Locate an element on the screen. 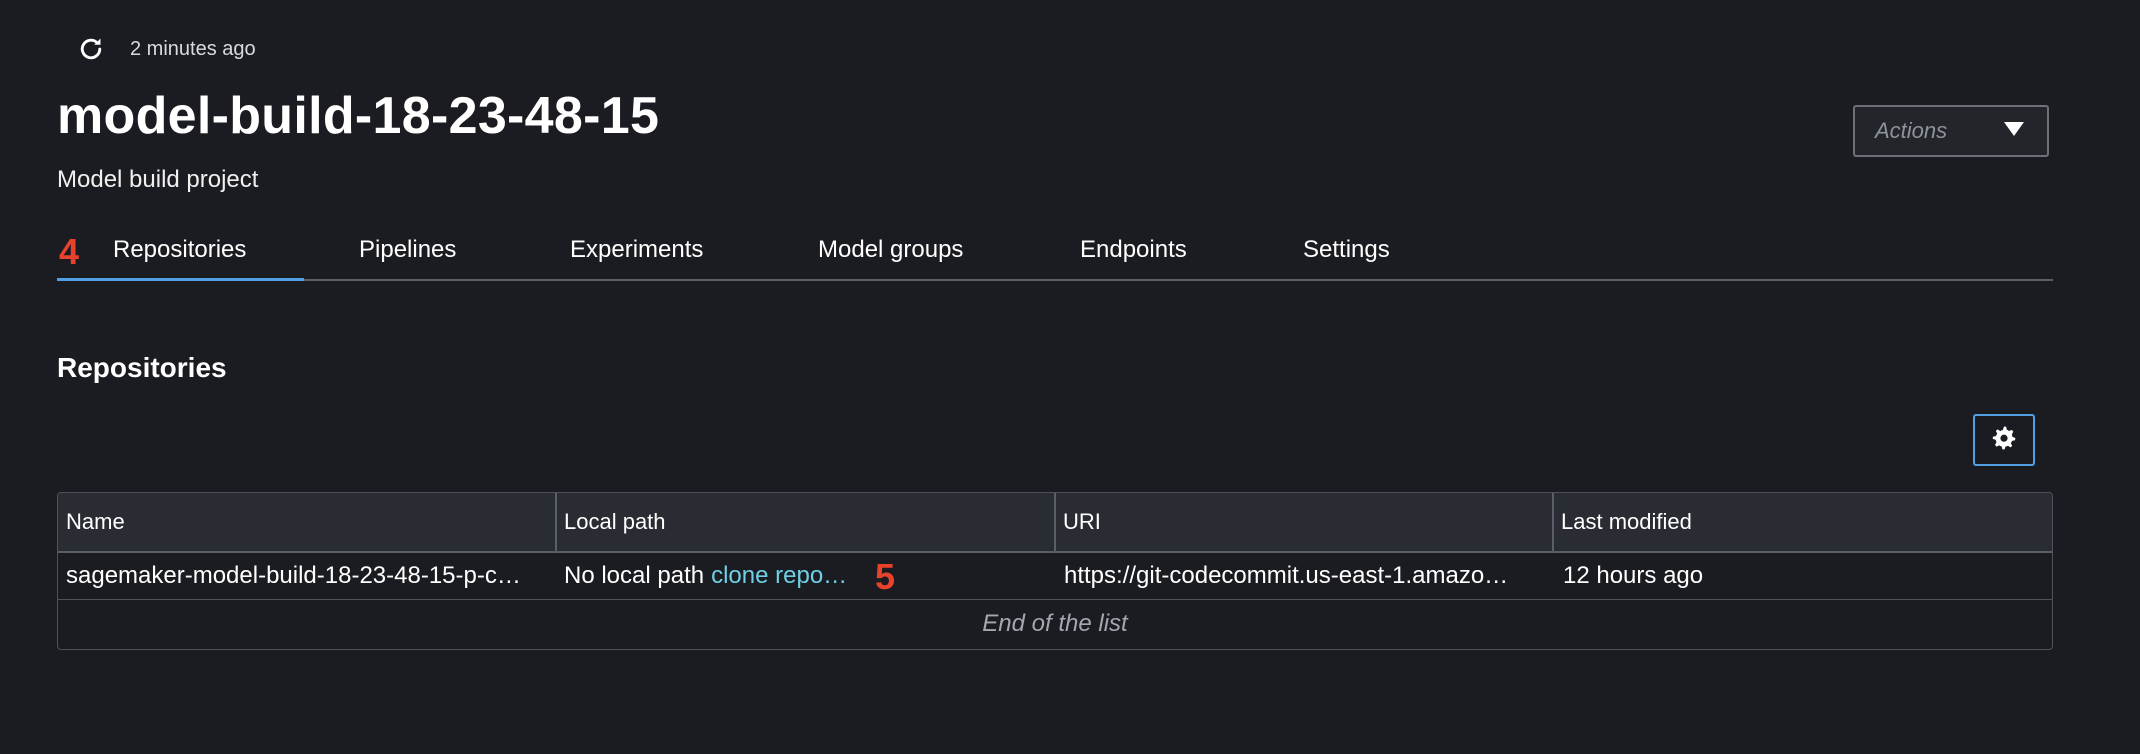  active-tab-indicator is located at coordinates (180, 279).